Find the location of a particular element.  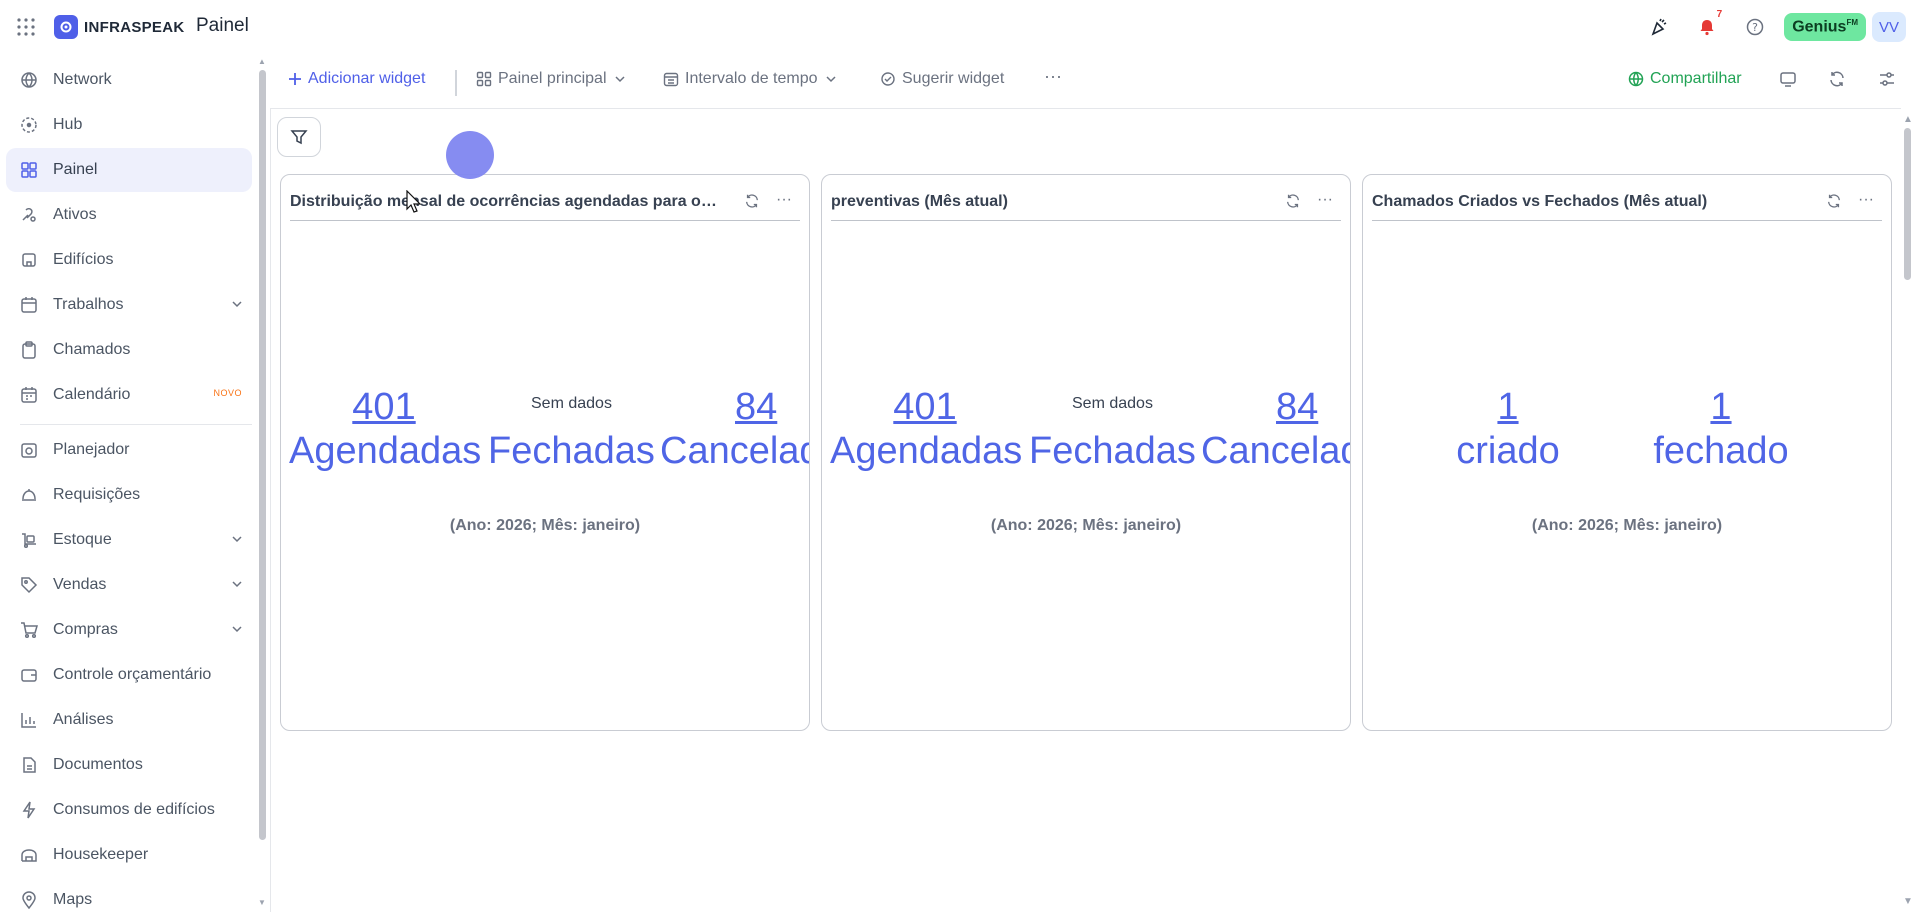

stat-created: 1 criado is located at coordinates (1508, 429).